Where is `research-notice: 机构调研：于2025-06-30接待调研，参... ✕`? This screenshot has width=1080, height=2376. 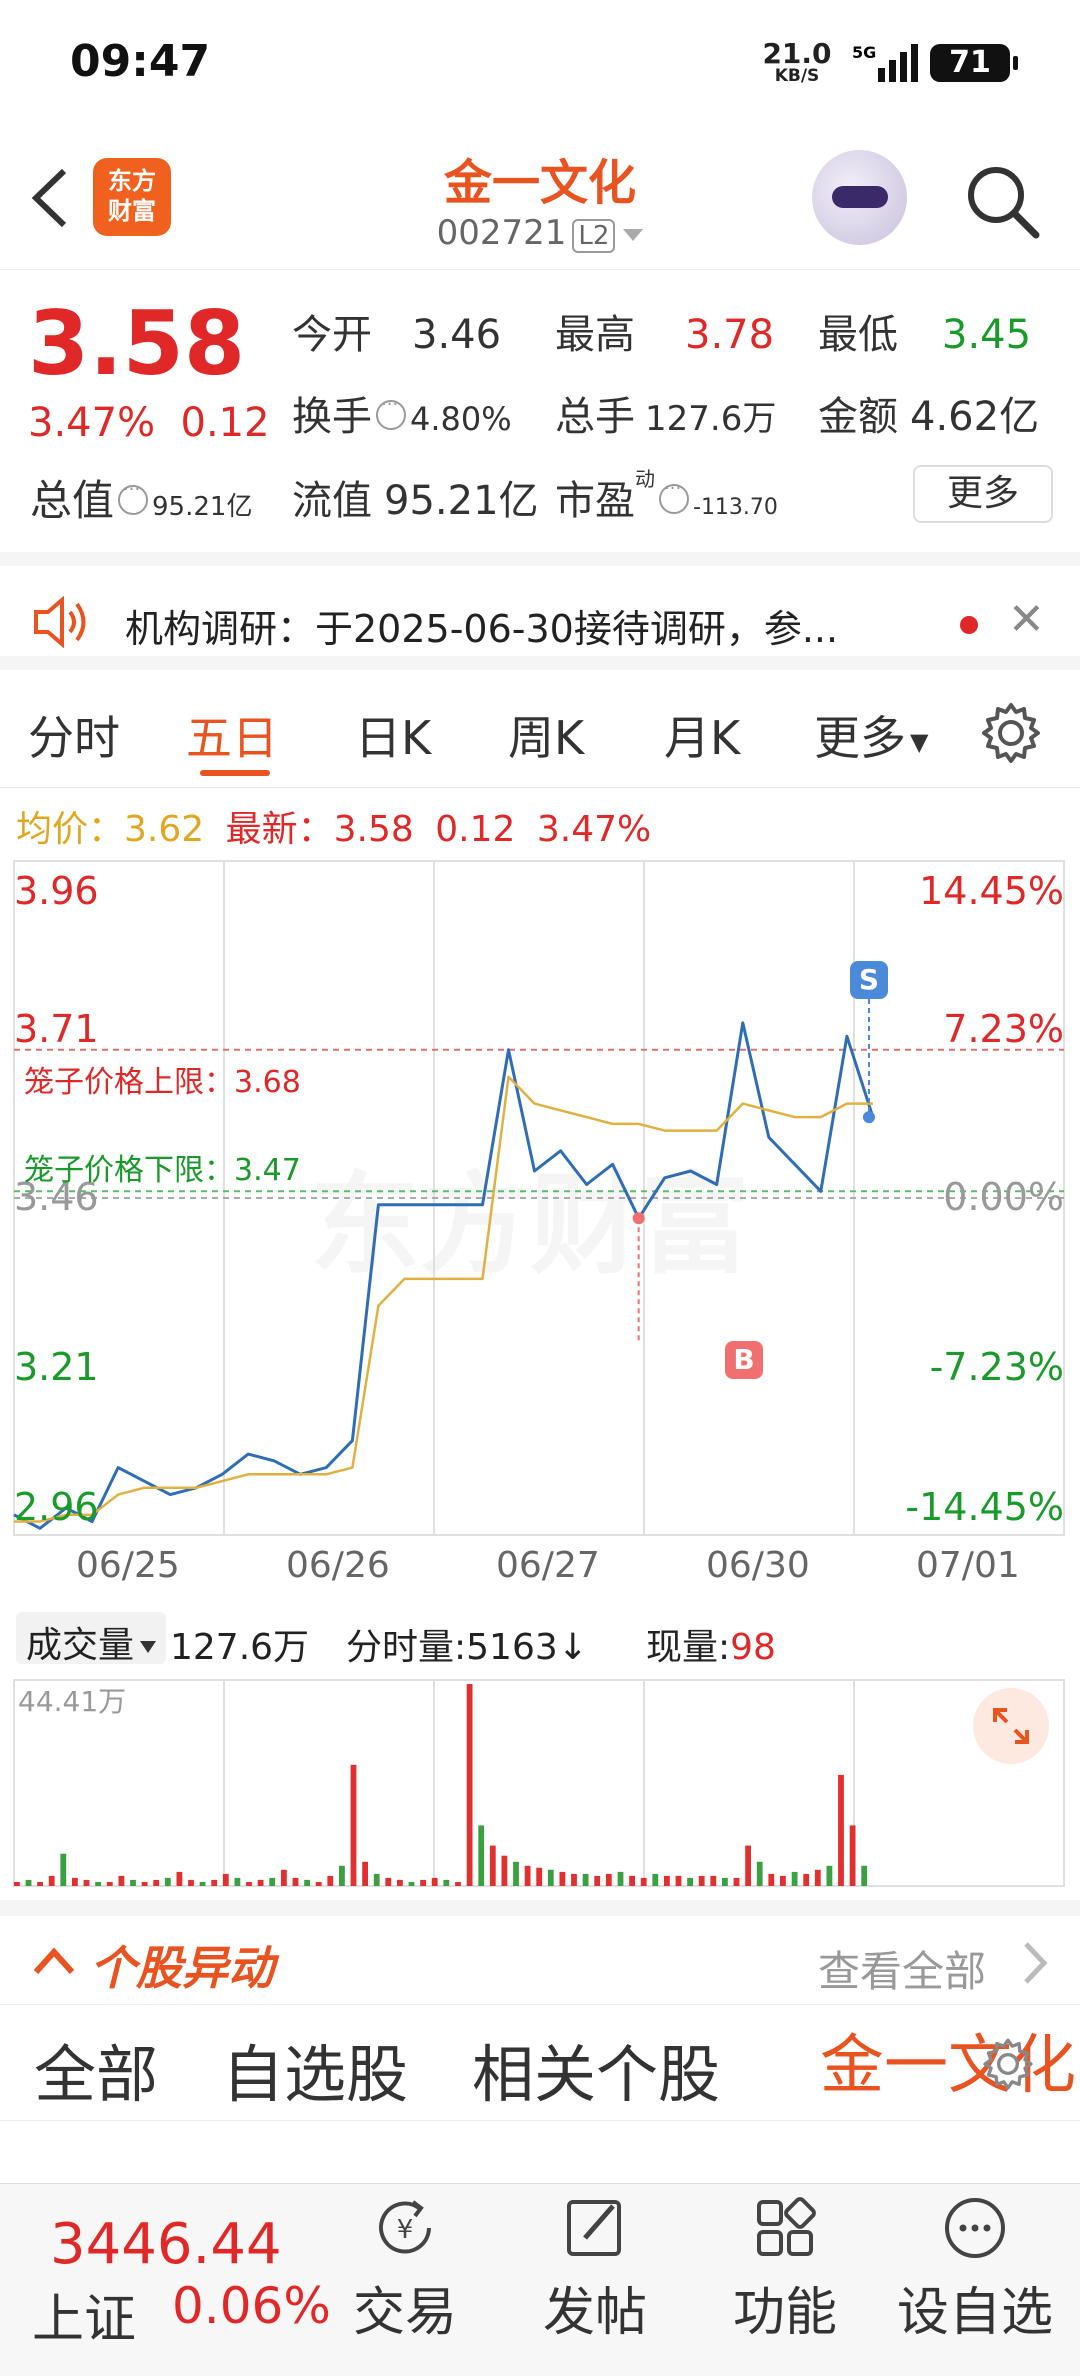
research-notice: 机构调研：于2025-06-30接待调研，参... ✕ is located at coordinates (540, 611).